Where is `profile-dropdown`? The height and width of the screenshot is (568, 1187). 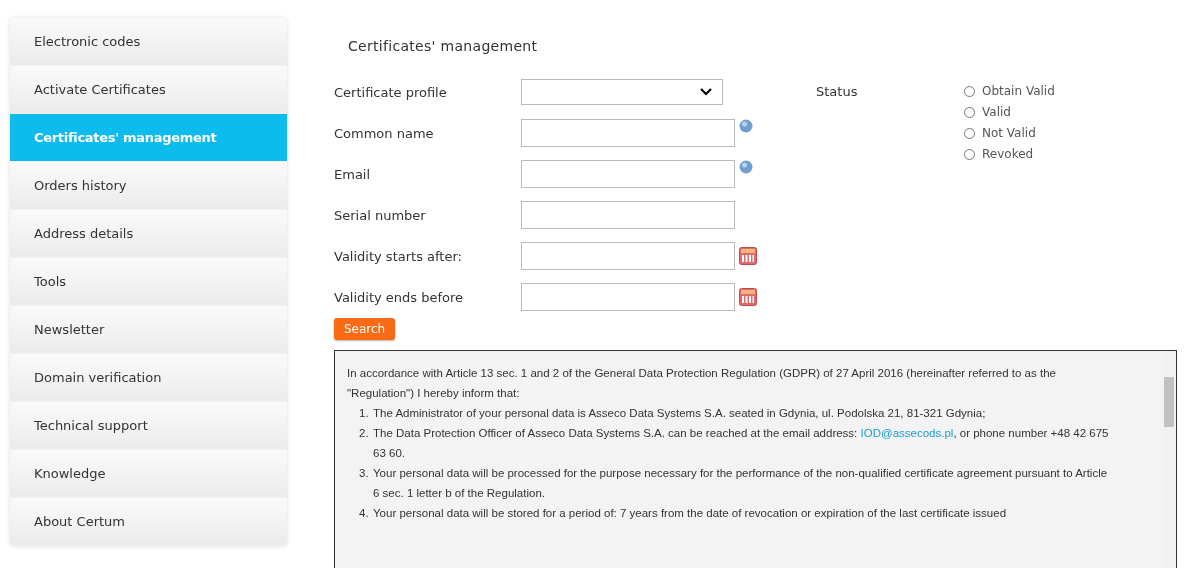 profile-dropdown is located at coordinates (622, 92).